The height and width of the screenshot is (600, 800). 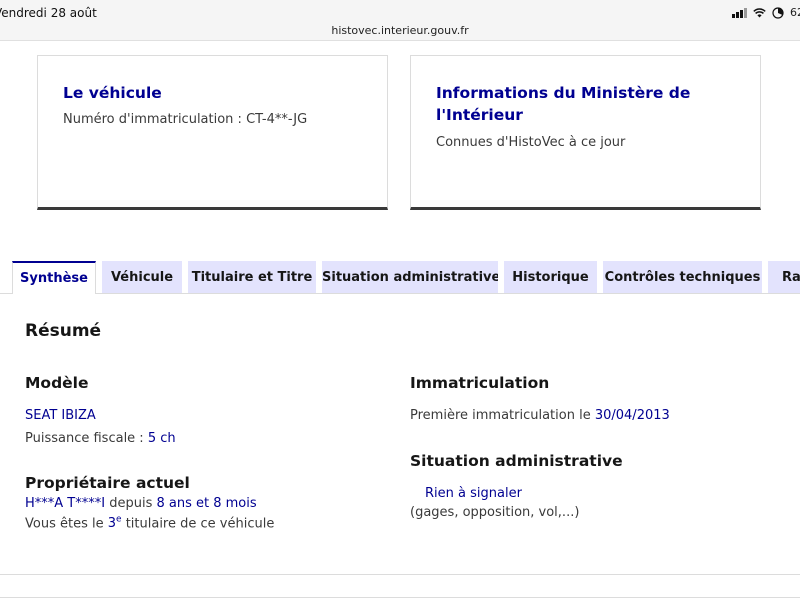 What do you see at coordinates (632, 415) in the screenshot?
I see `first-registration-date: 30/04/2013` at bounding box center [632, 415].